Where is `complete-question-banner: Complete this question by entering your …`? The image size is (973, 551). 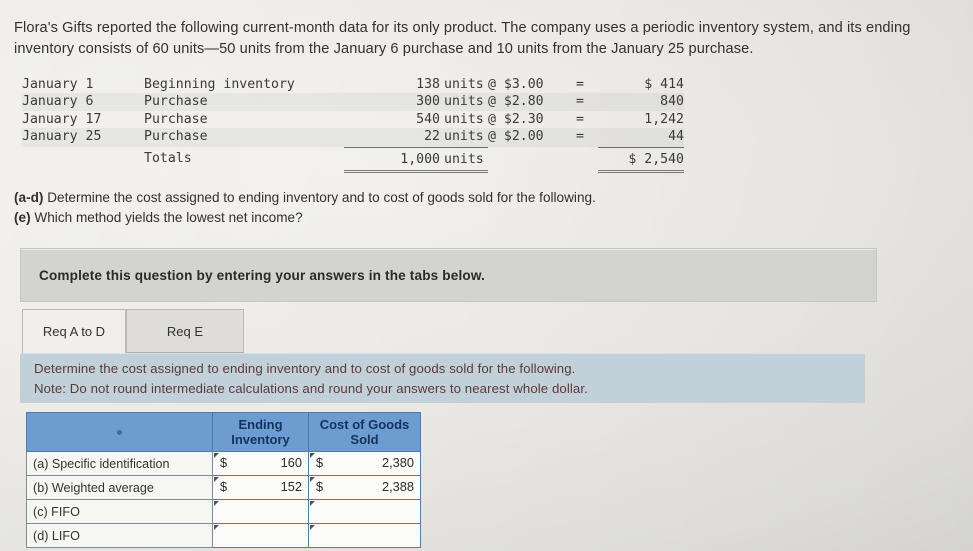
complete-question-banner: Complete this question by entering your … is located at coordinates (448, 275).